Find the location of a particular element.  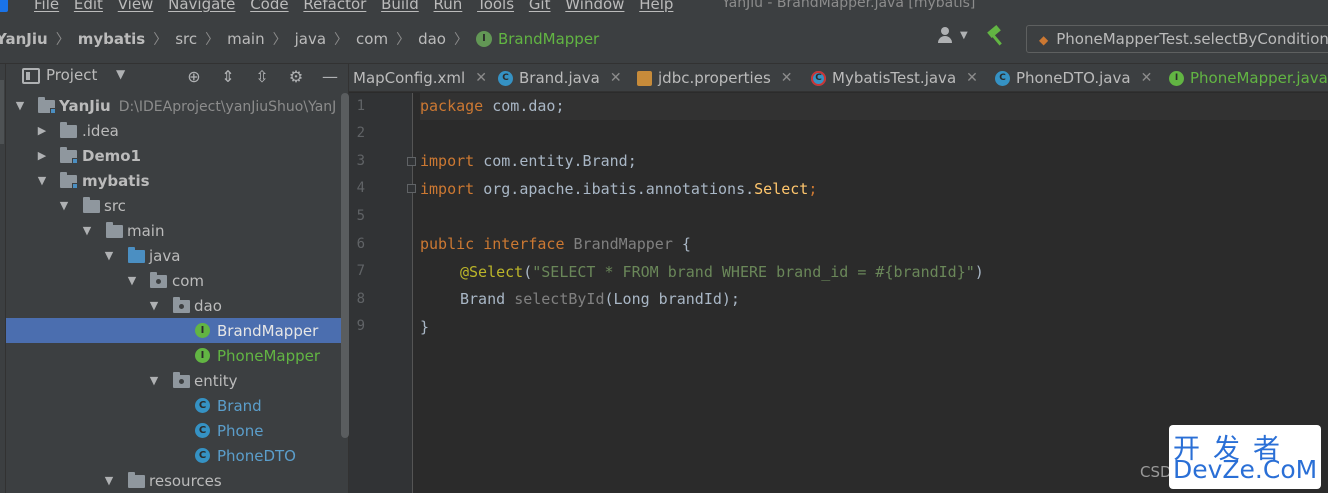

tree-item-src: ▼ src is located at coordinates (177, 205).